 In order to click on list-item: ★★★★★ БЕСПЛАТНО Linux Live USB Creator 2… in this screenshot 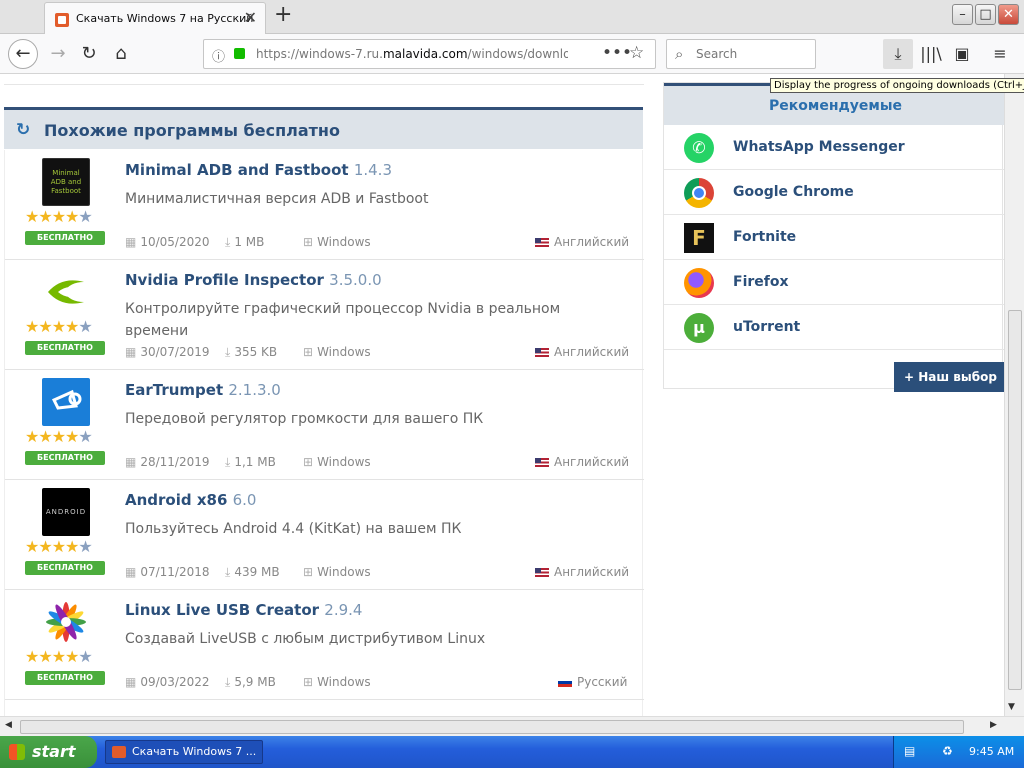, I will do `click(324, 645)`.